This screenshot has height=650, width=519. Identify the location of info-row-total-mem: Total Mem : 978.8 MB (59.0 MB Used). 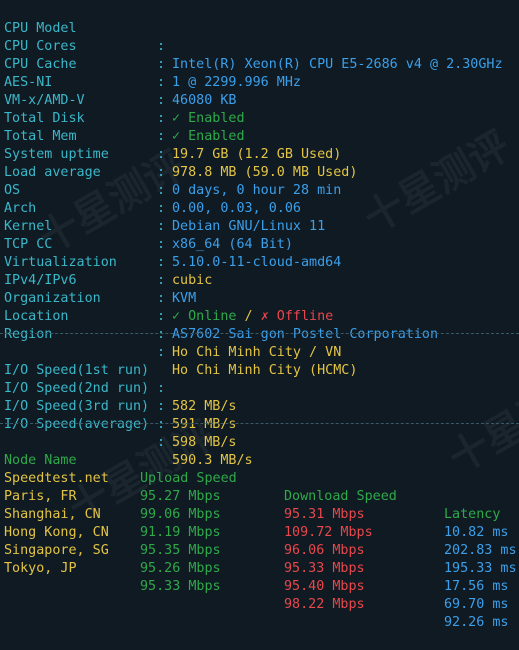
(178, 145).